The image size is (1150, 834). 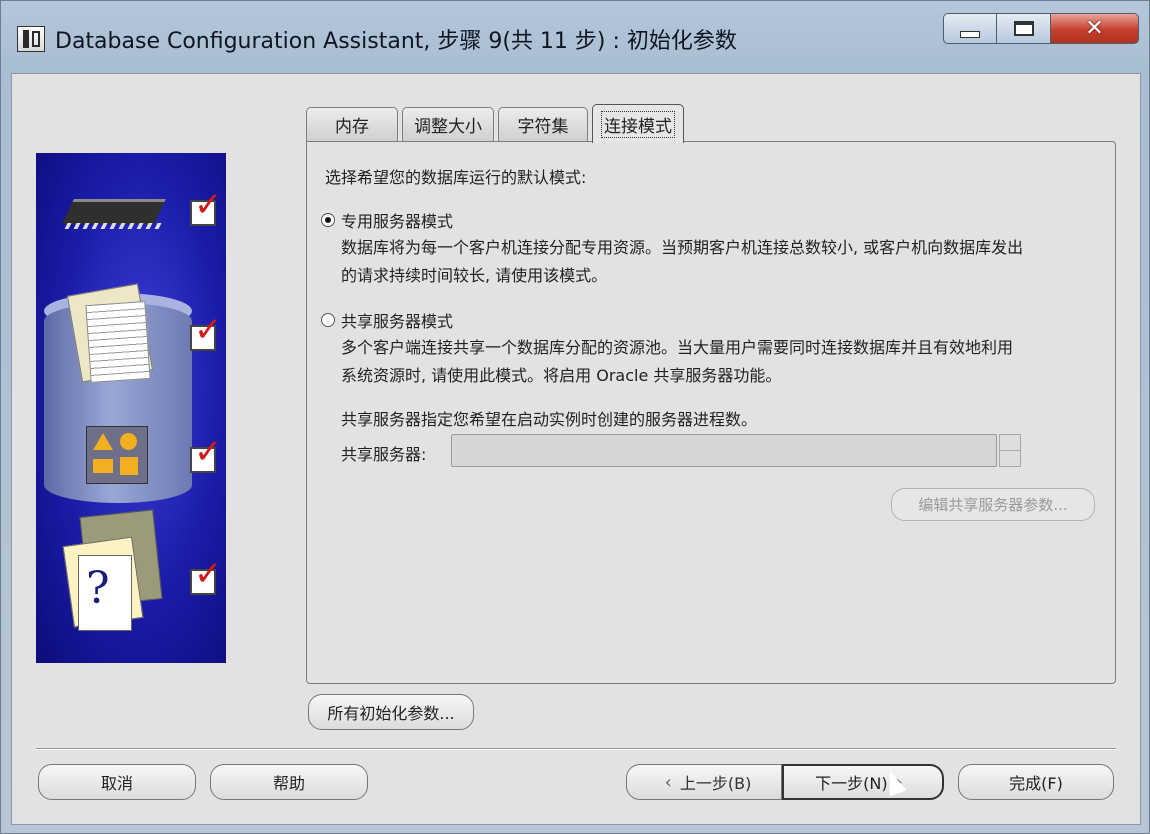 I want to click on dedicated-server-option: 专用服务器模式, so click(x=387, y=220).